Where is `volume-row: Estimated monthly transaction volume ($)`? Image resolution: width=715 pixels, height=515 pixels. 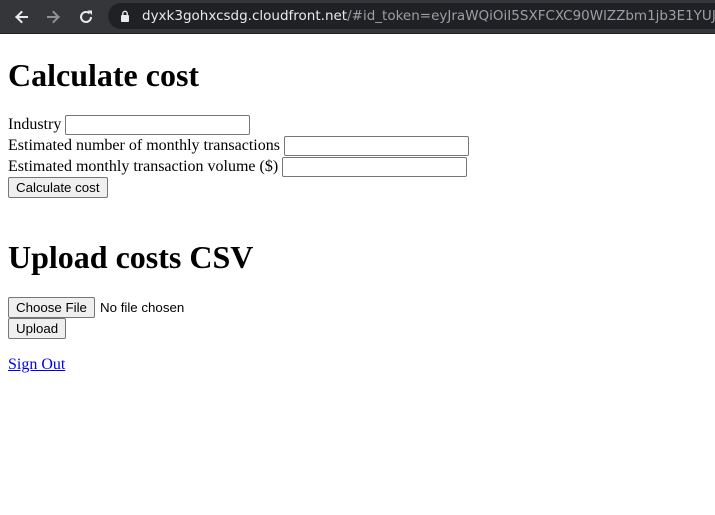 volume-row: Estimated monthly transaction volume ($) is located at coordinates (238, 167).